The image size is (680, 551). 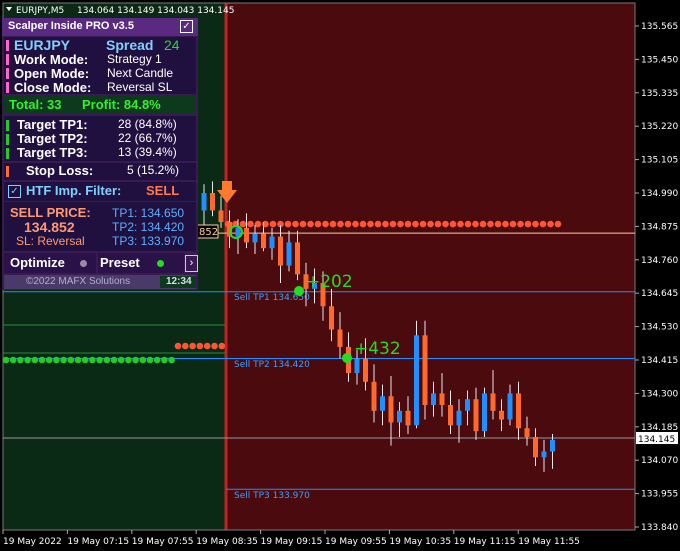 What do you see at coordinates (130, 45) in the screenshot?
I see `spread-label: Spread` at bounding box center [130, 45].